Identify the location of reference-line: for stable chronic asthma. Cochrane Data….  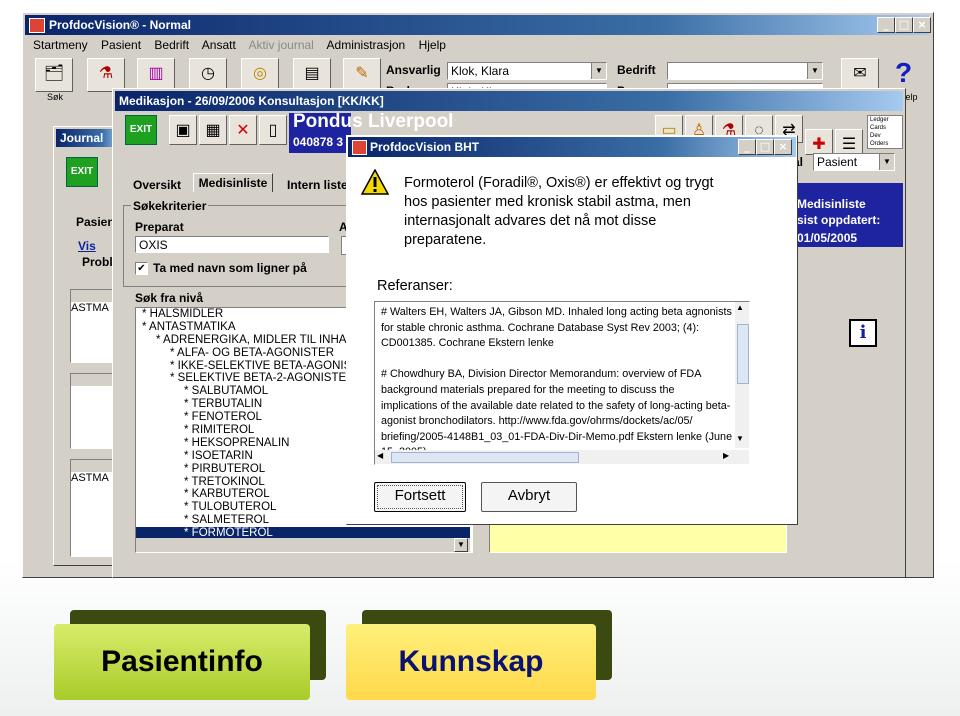
(540, 327).